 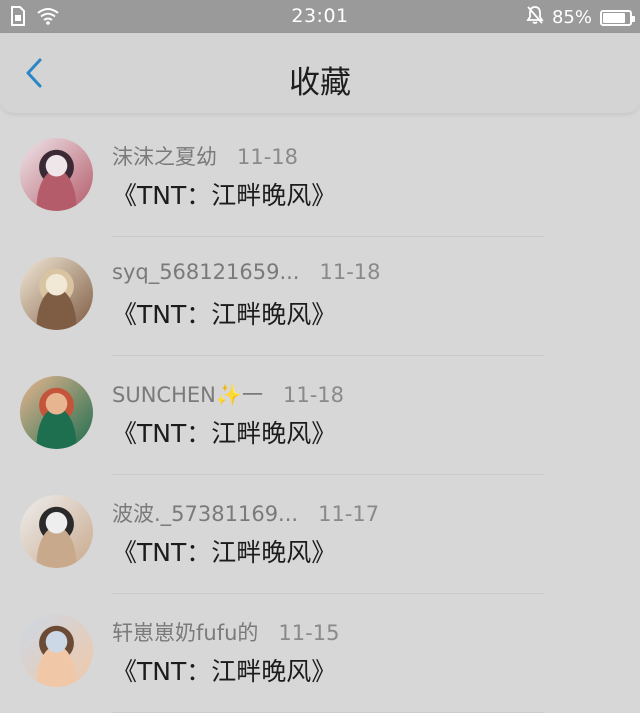 I want to click on back-button, so click(x=34, y=75).